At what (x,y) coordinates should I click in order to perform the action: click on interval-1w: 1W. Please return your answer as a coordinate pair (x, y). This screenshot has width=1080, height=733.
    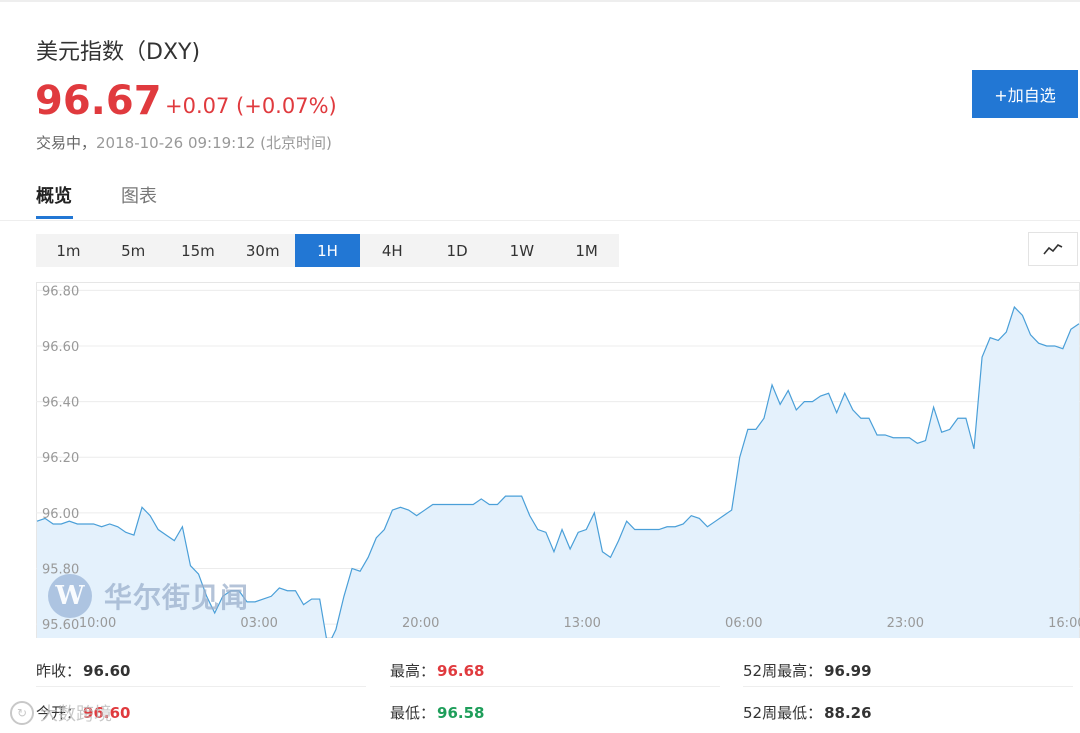
    Looking at the image, I should click on (521, 250).